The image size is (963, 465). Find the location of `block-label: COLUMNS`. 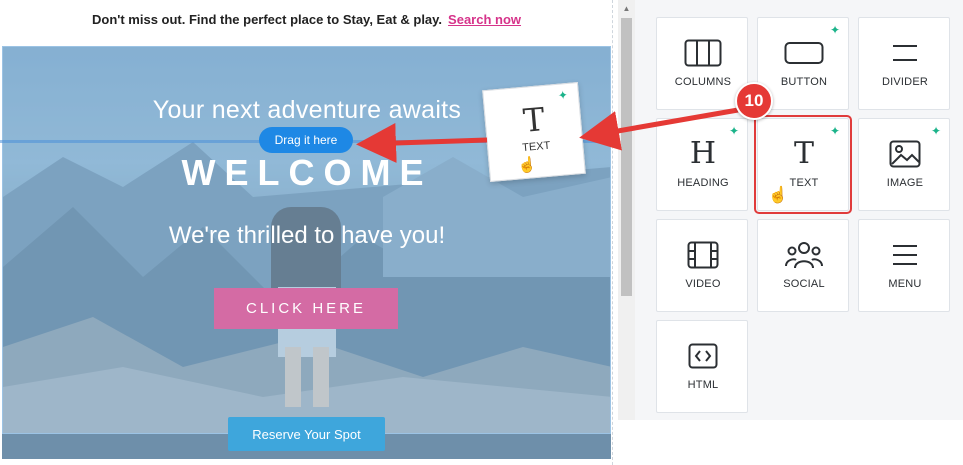

block-label: COLUMNS is located at coordinates (703, 82).